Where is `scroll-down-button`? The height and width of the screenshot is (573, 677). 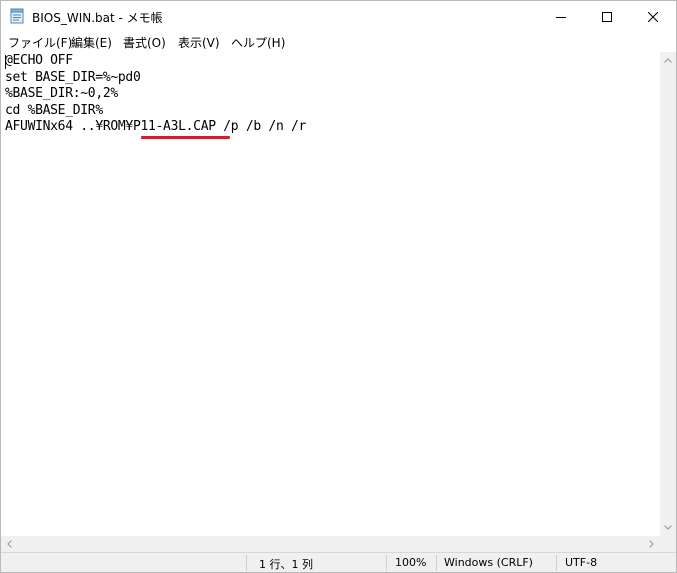 scroll-down-button is located at coordinates (668, 527).